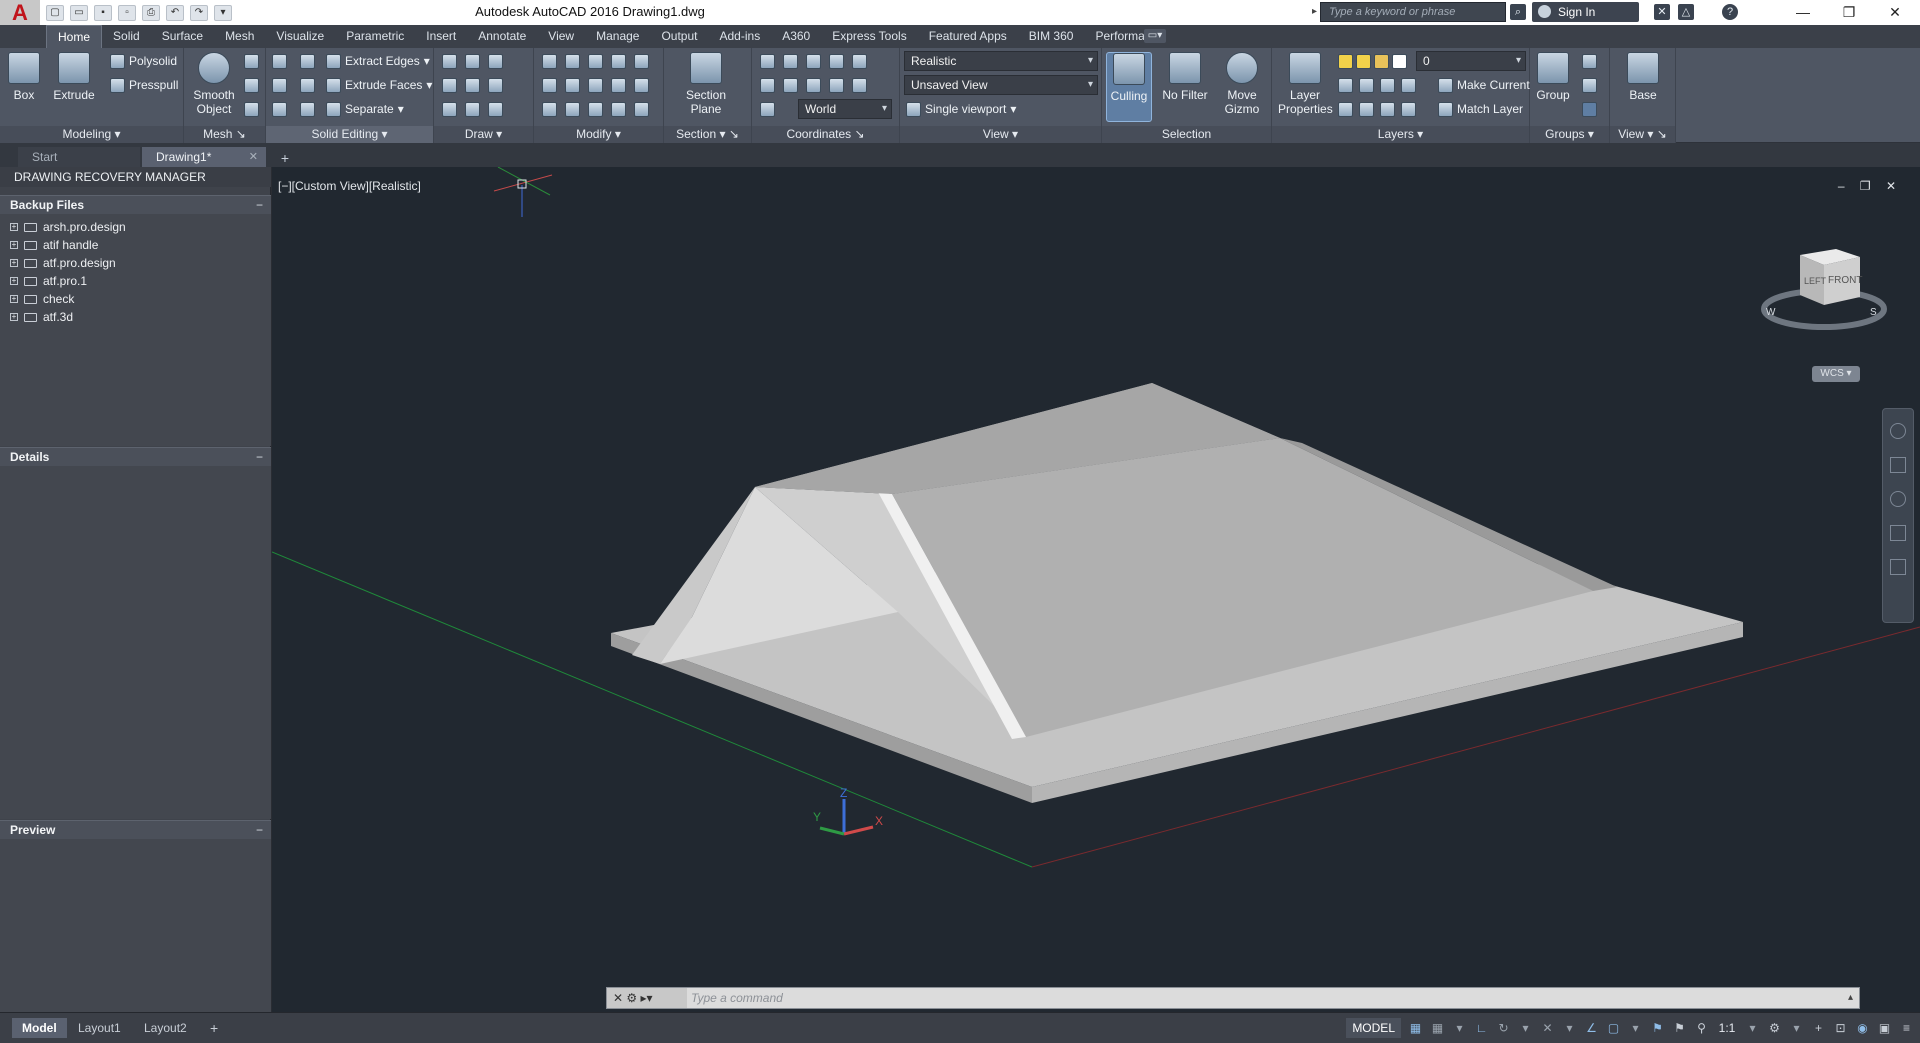  Describe the element at coordinates (679, 36) in the screenshot. I see `tab-output: Output` at that location.